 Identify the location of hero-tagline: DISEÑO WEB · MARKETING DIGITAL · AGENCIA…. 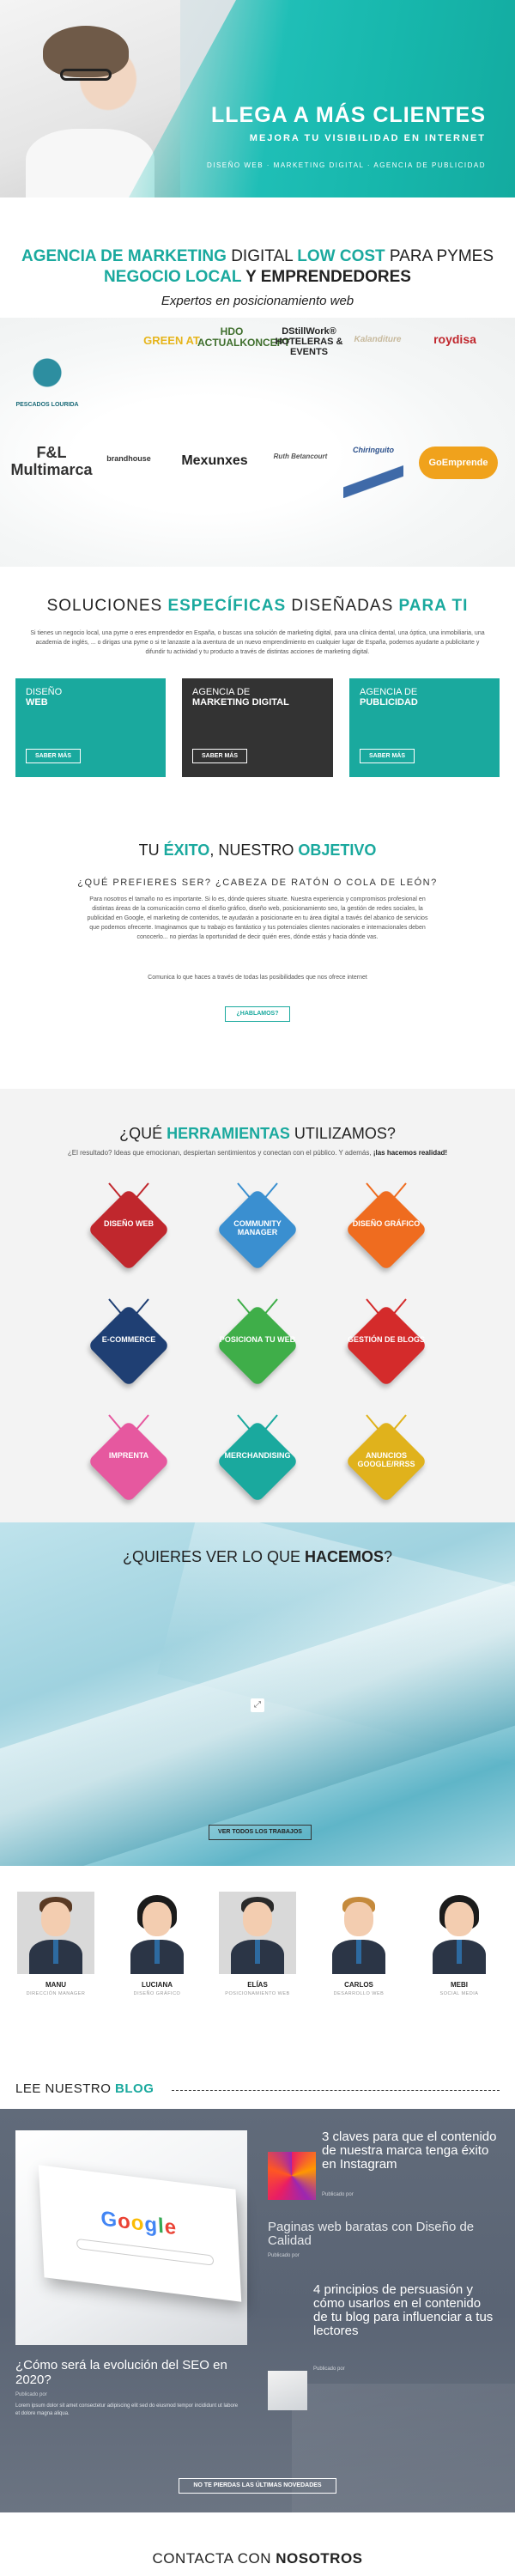
(346, 165).